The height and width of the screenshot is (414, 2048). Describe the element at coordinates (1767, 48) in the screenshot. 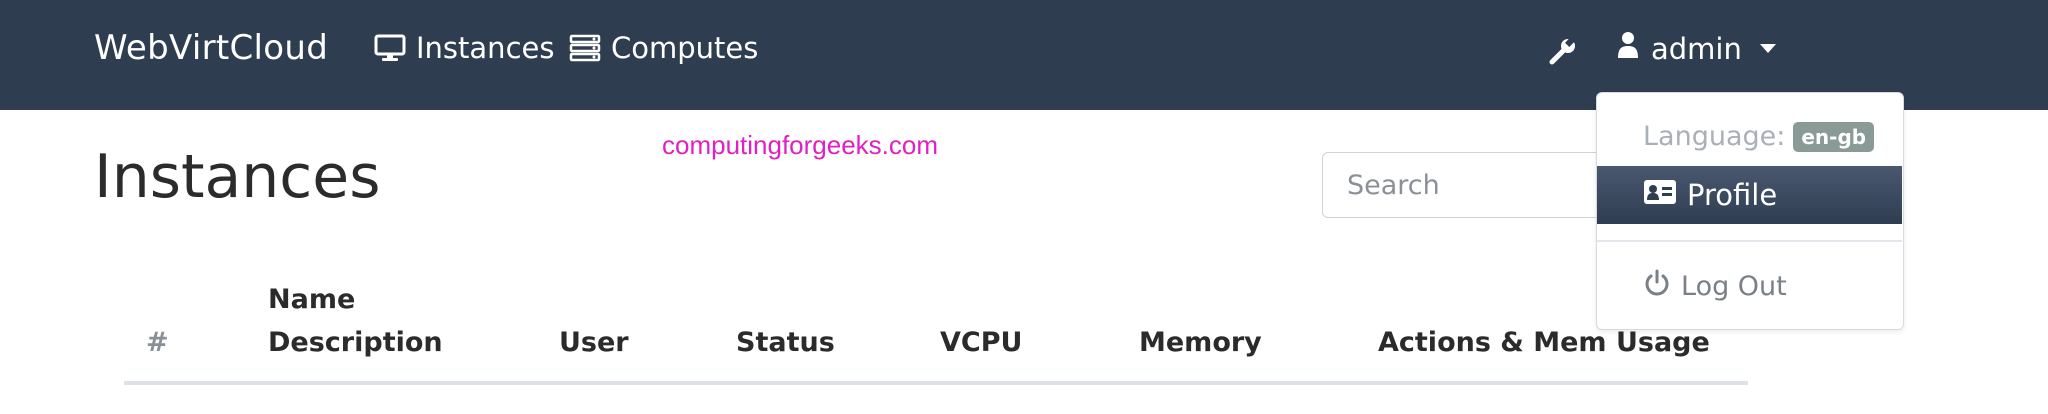

I see `caret-down-icon` at that location.